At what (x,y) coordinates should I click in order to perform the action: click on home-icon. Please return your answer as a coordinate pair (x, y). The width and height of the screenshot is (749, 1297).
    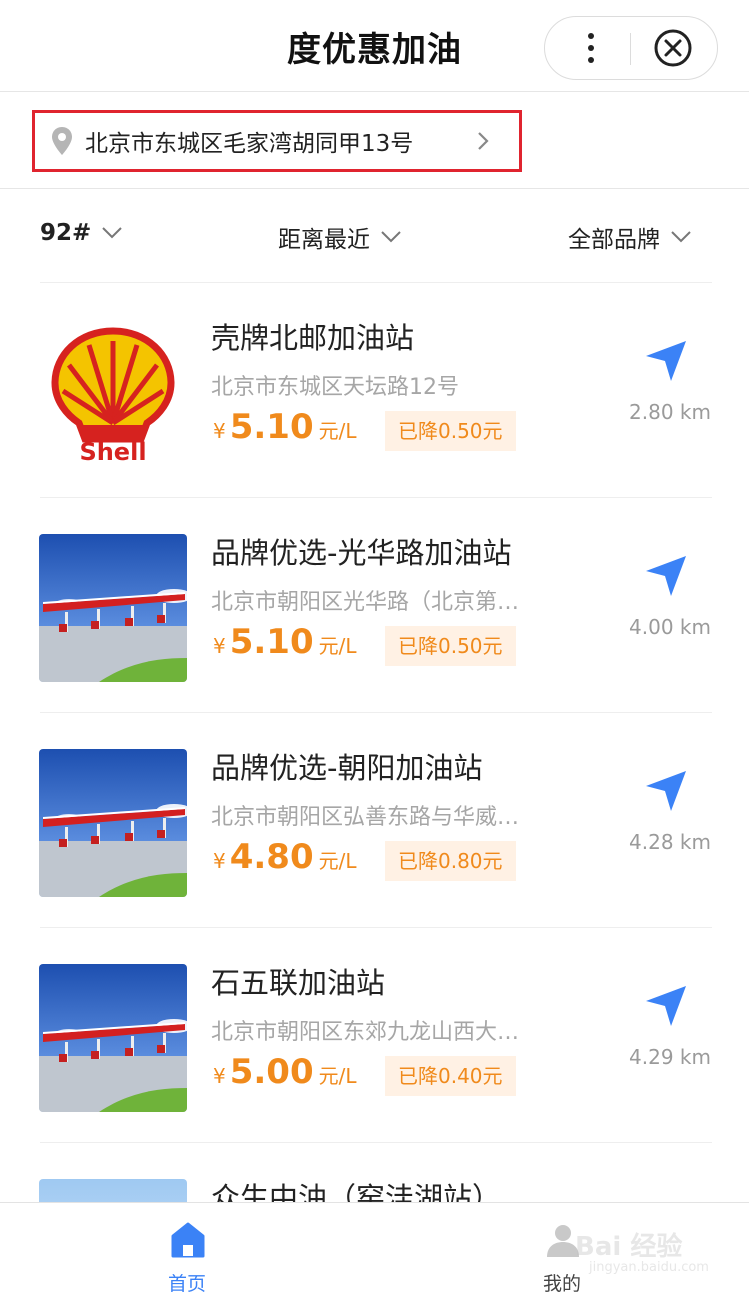
    Looking at the image, I should click on (188, 1240).